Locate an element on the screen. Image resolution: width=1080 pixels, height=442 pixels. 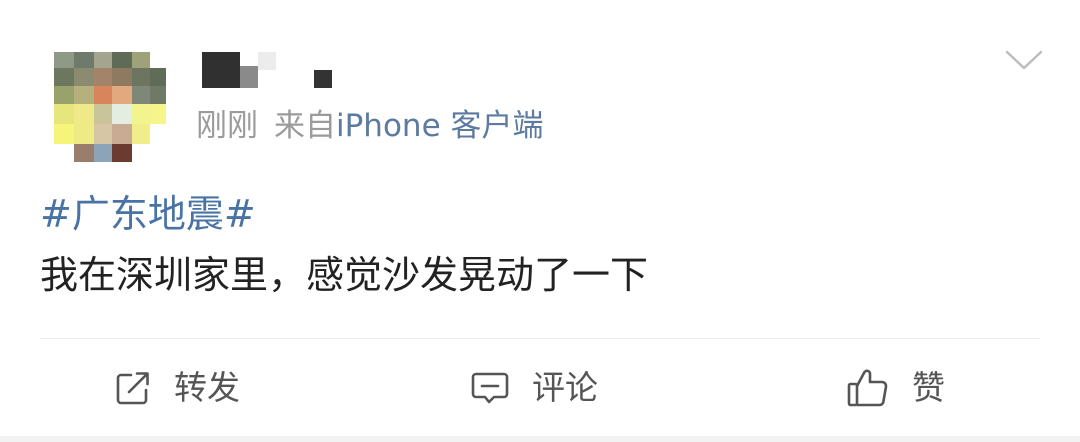
thumbs-up-icon is located at coordinates (868, 388).